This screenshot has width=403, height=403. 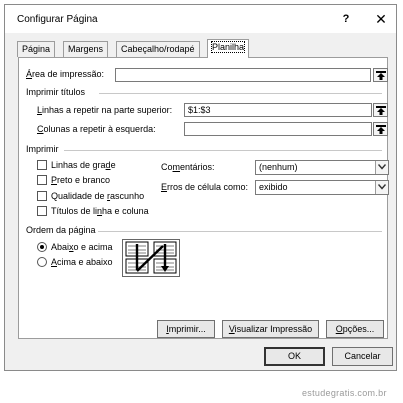 I want to click on comments-label: Comentários:, so click(x=188, y=167).